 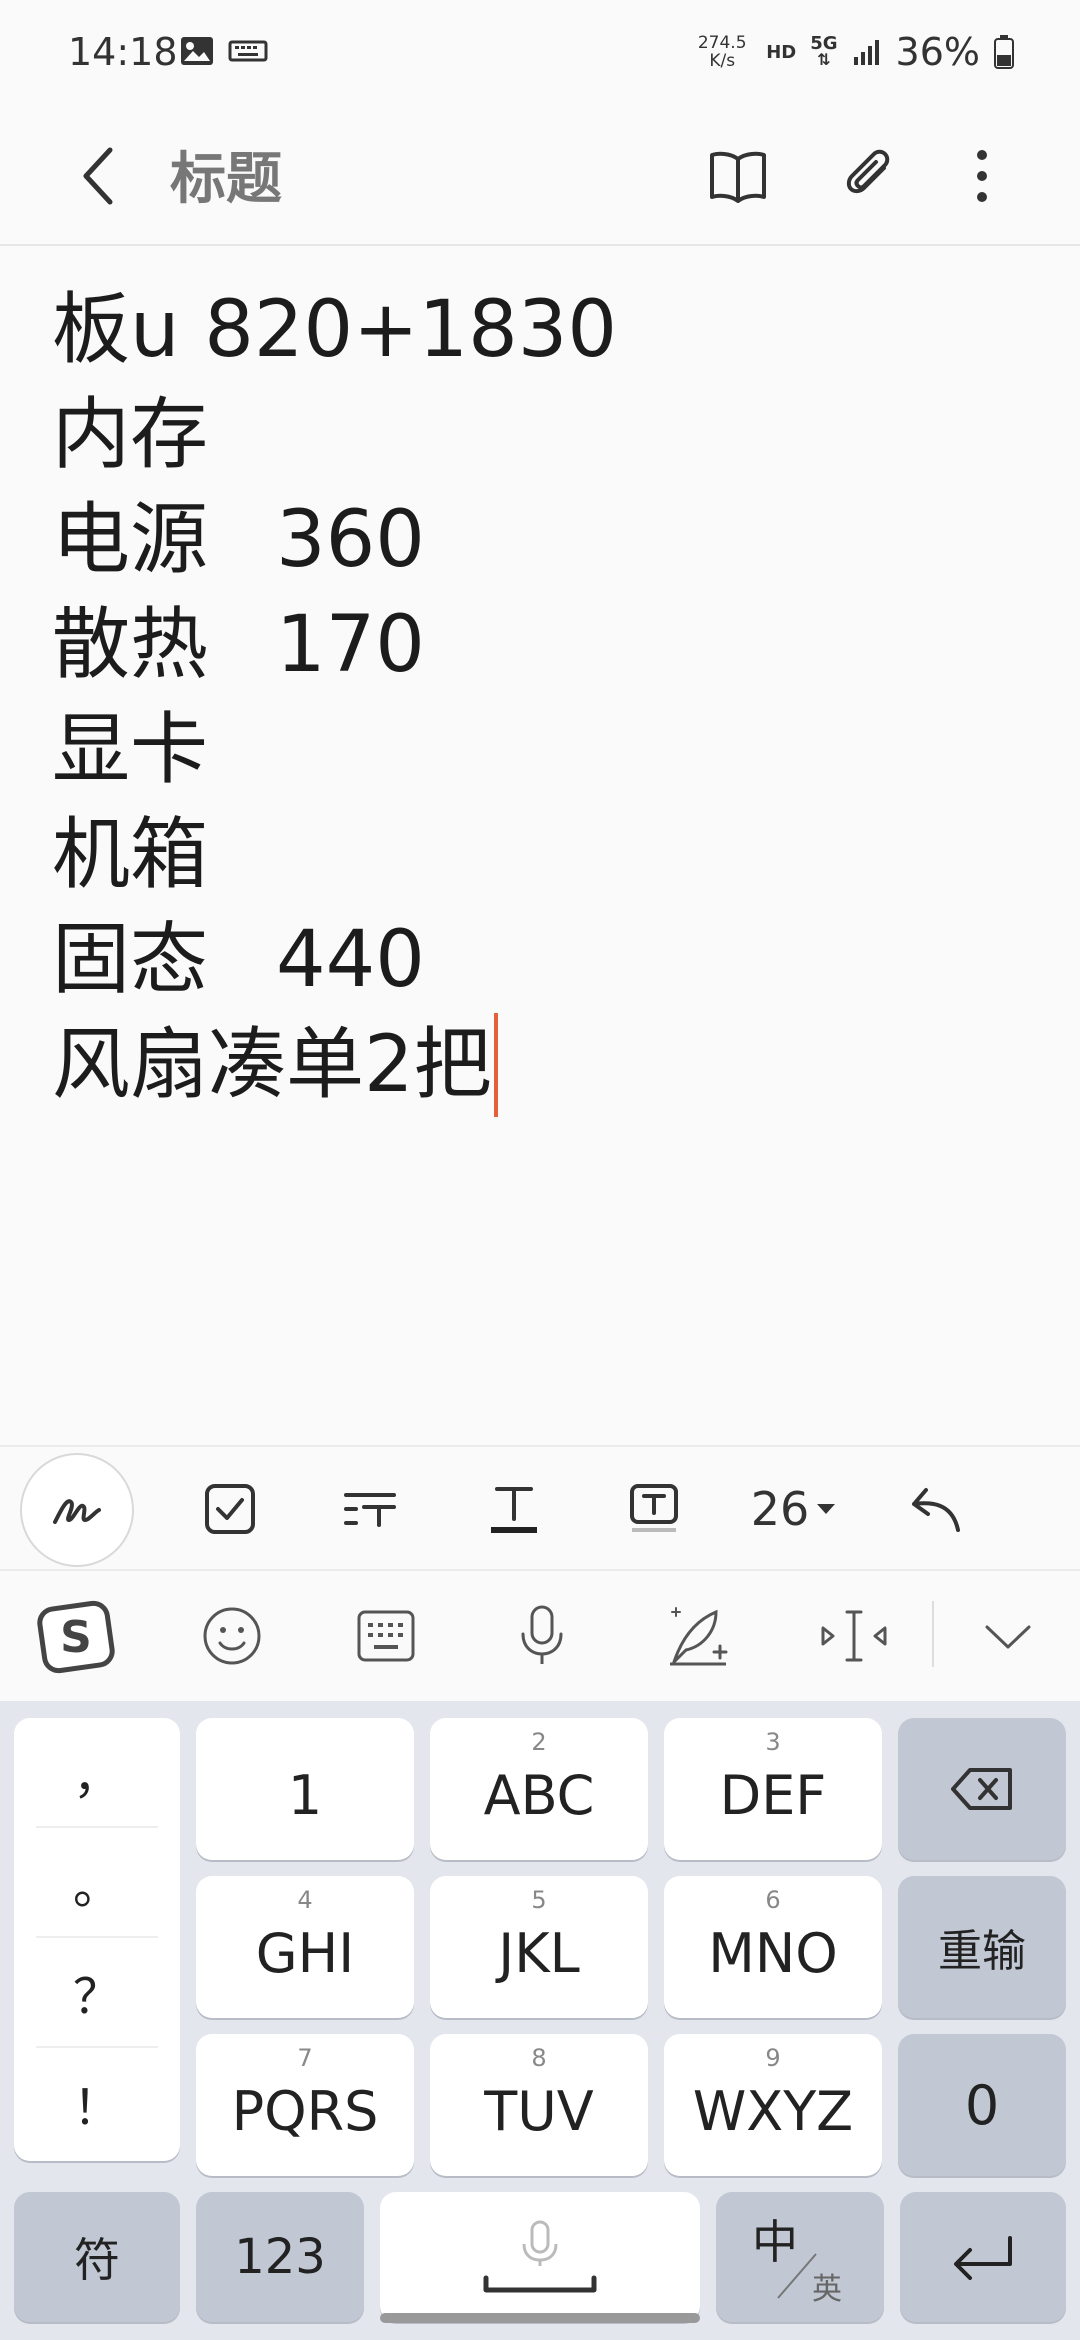 What do you see at coordinates (540, 55) in the screenshot?
I see `status-bar: 14:18 274.5 K/s HD 5G ⇅ 36%` at bounding box center [540, 55].